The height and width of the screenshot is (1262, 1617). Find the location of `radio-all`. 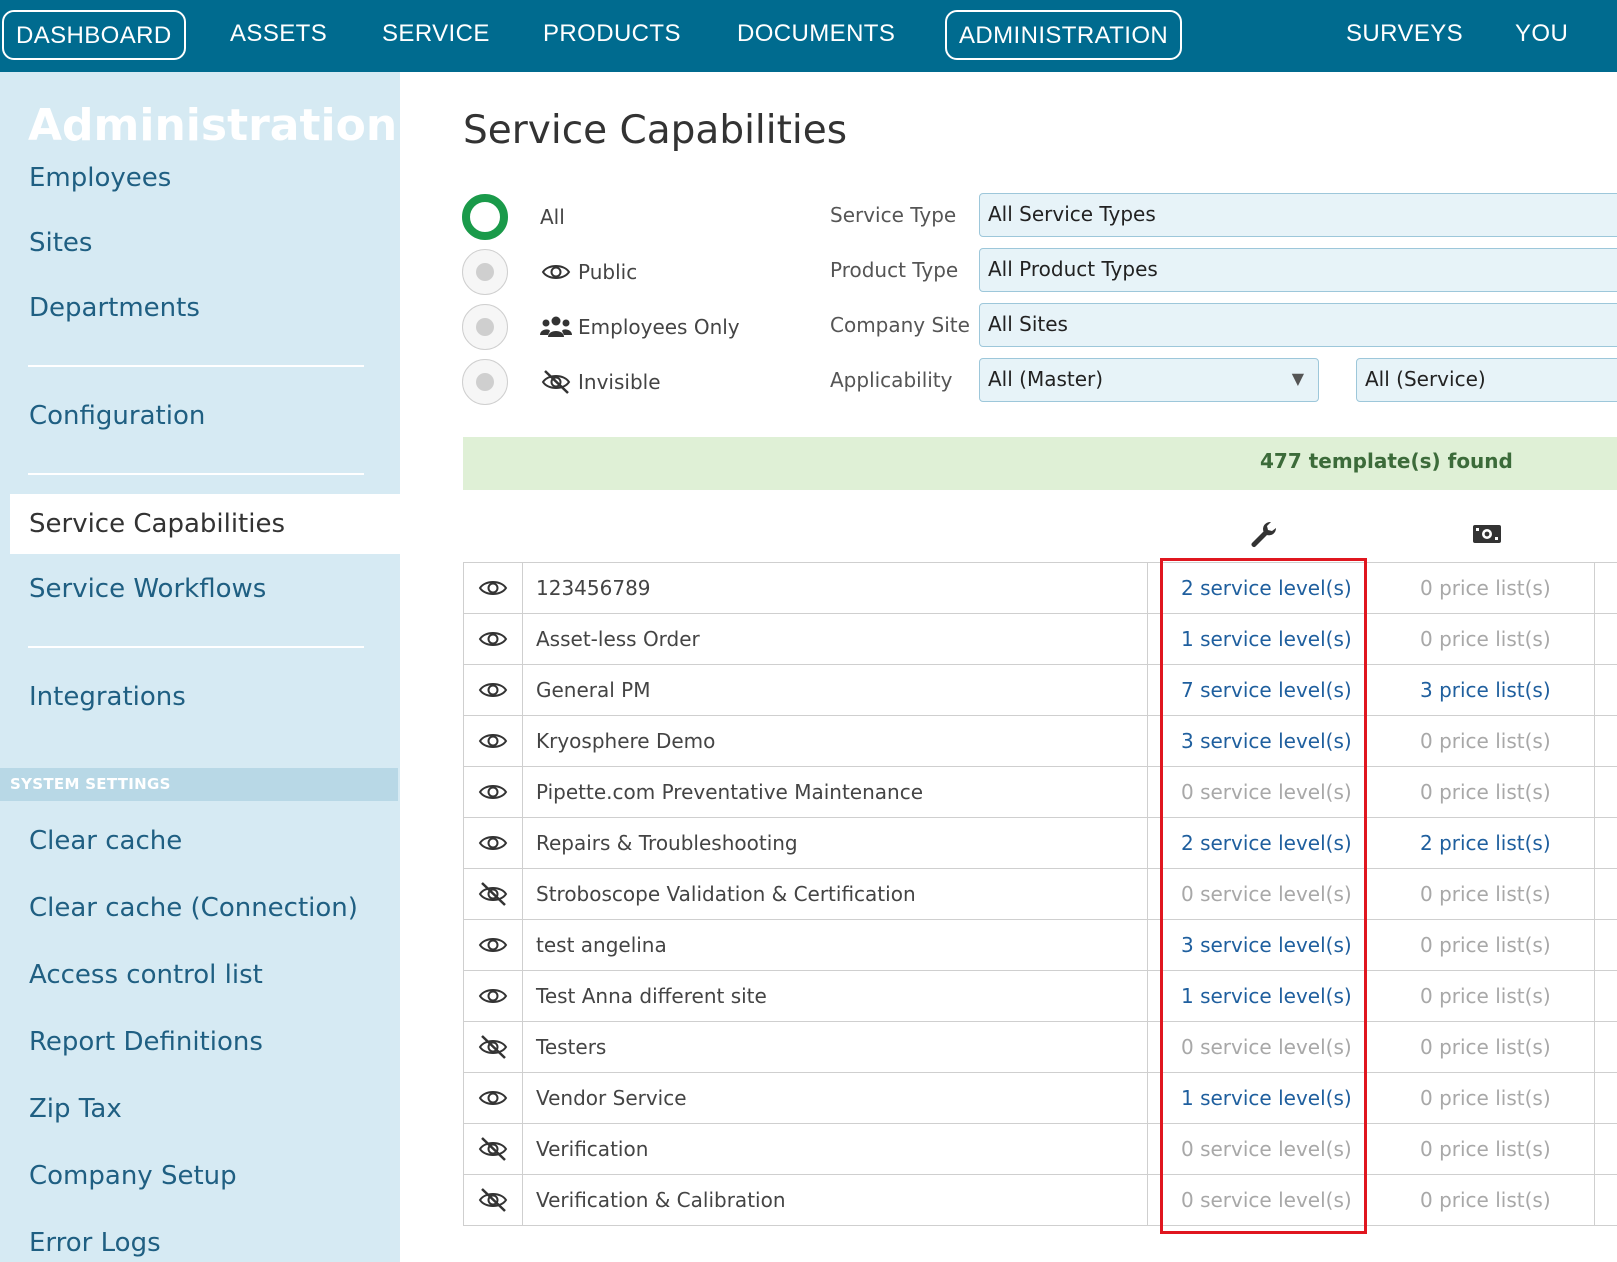

radio-all is located at coordinates (485, 217).